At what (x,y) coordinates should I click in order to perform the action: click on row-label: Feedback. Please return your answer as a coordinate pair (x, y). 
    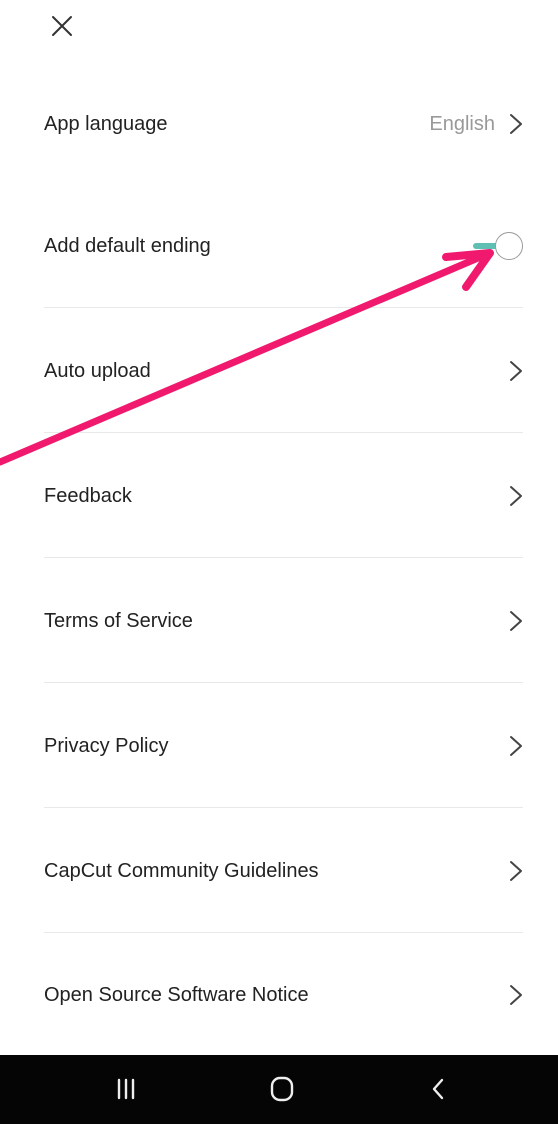
    Looking at the image, I should click on (88, 495).